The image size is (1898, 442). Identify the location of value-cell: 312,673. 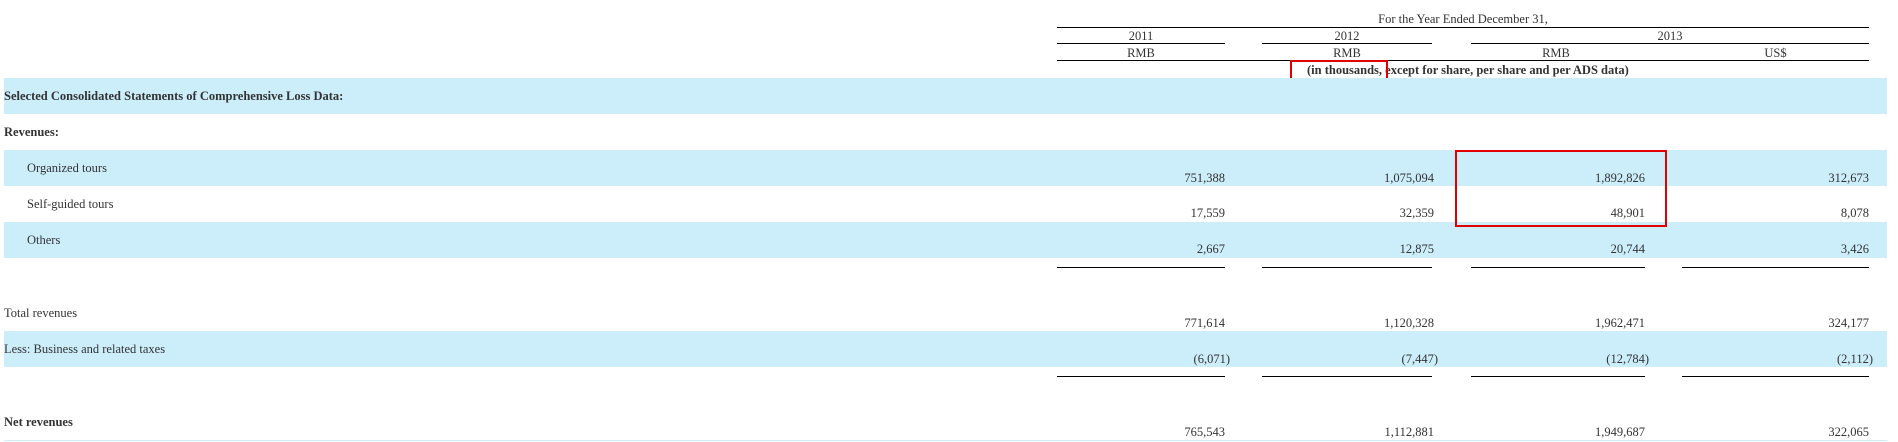
(1848, 178).